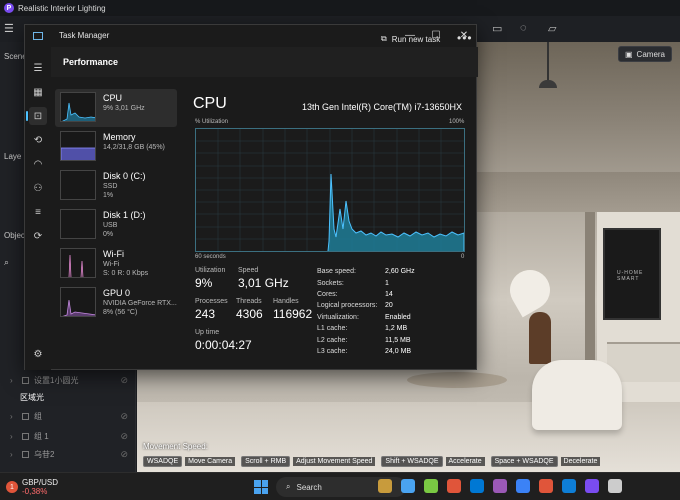  I want to click on services-icon: ⟳, so click(38, 236).